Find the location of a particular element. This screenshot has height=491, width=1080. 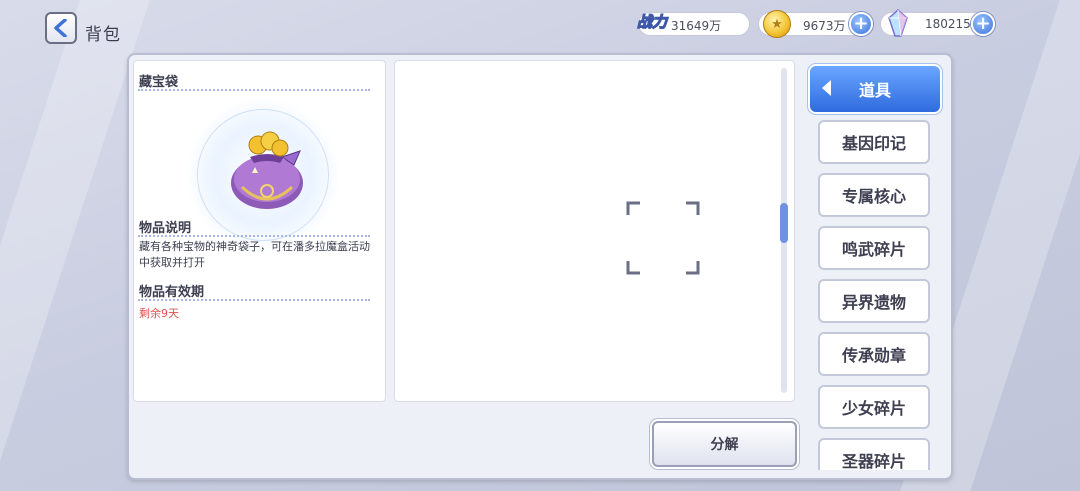

item-name: 藏宝袋 is located at coordinates (159, 82).